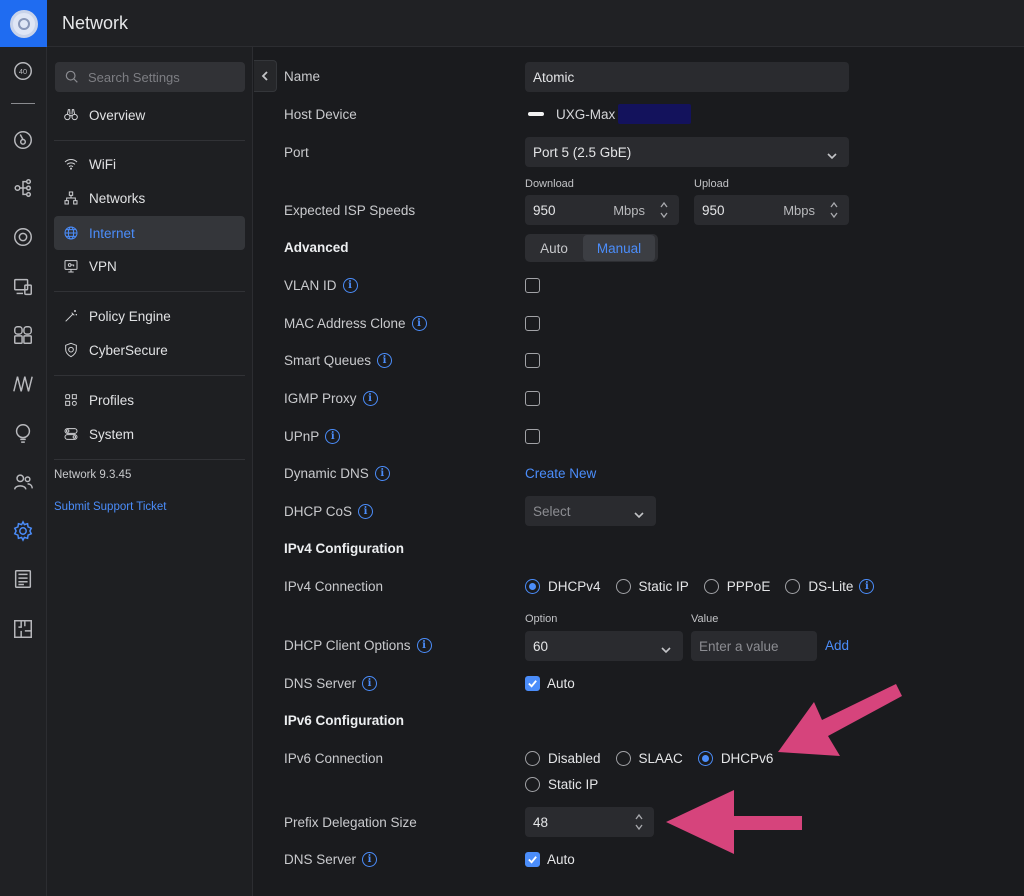 The height and width of the screenshot is (896, 1024). I want to click on smart-queues-checkbox, so click(532, 360).